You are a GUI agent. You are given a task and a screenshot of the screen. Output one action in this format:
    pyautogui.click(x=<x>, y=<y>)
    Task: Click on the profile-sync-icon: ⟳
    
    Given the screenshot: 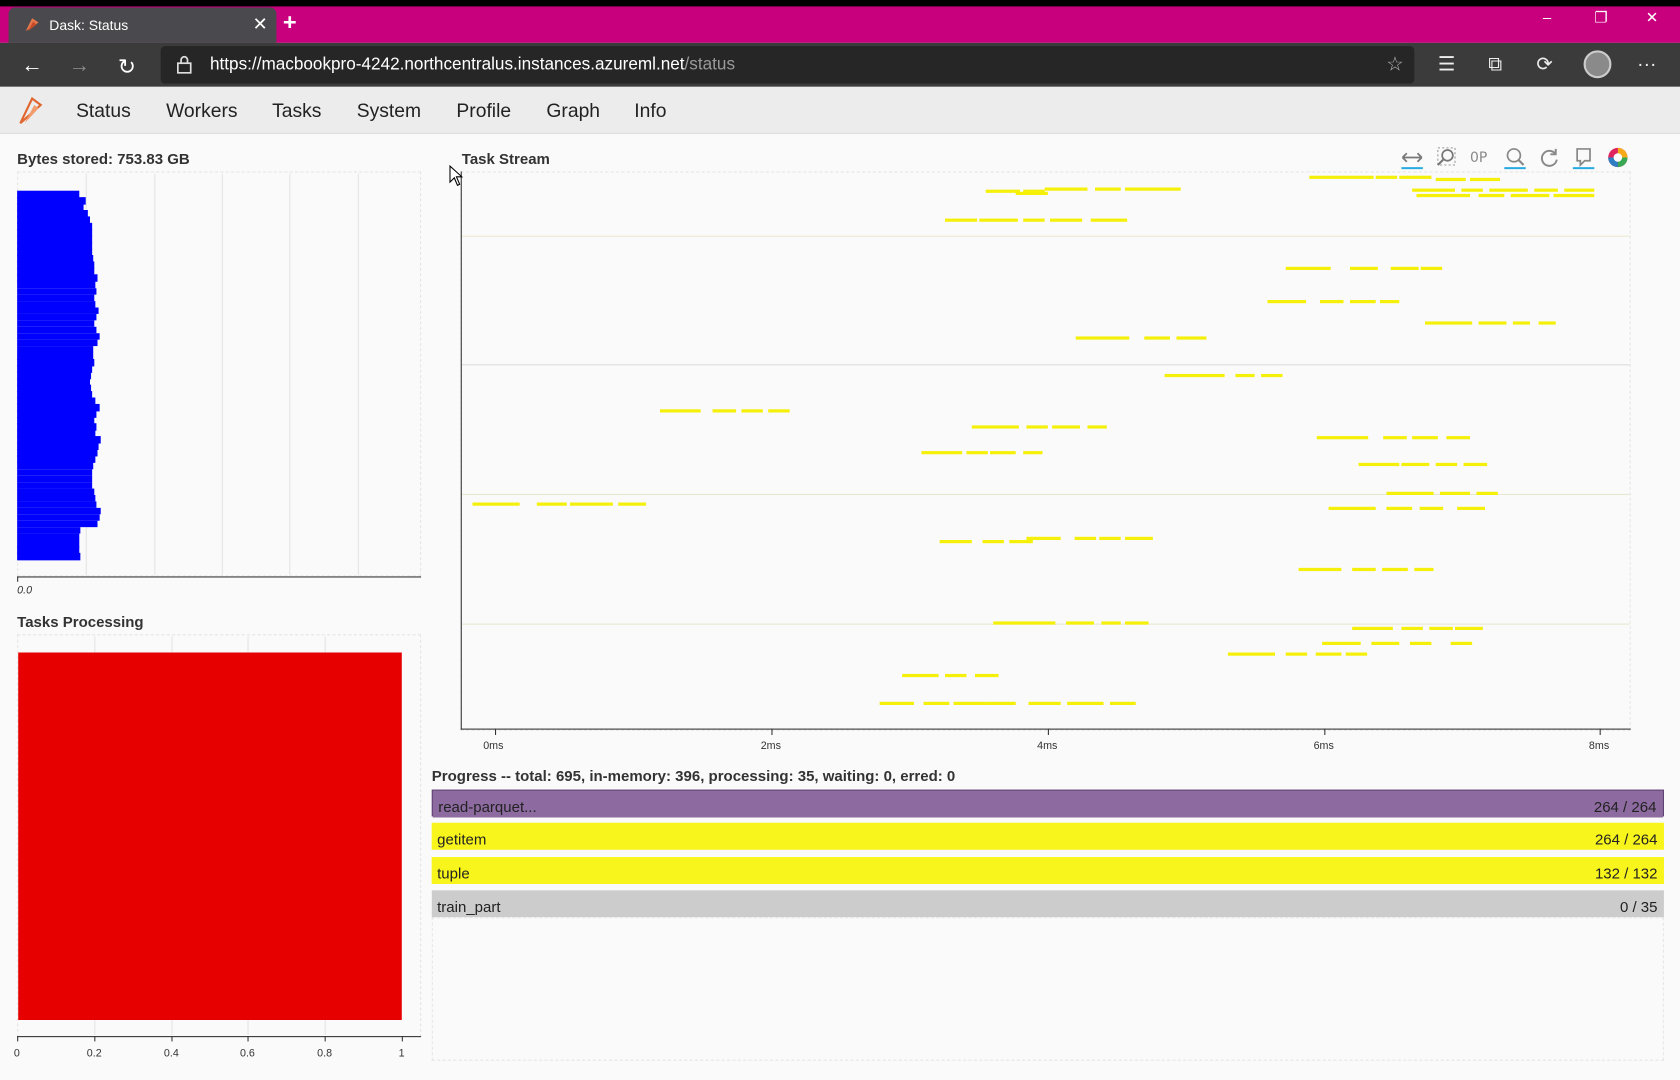 What is the action you would take?
    pyautogui.click(x=1544, y=65)
    